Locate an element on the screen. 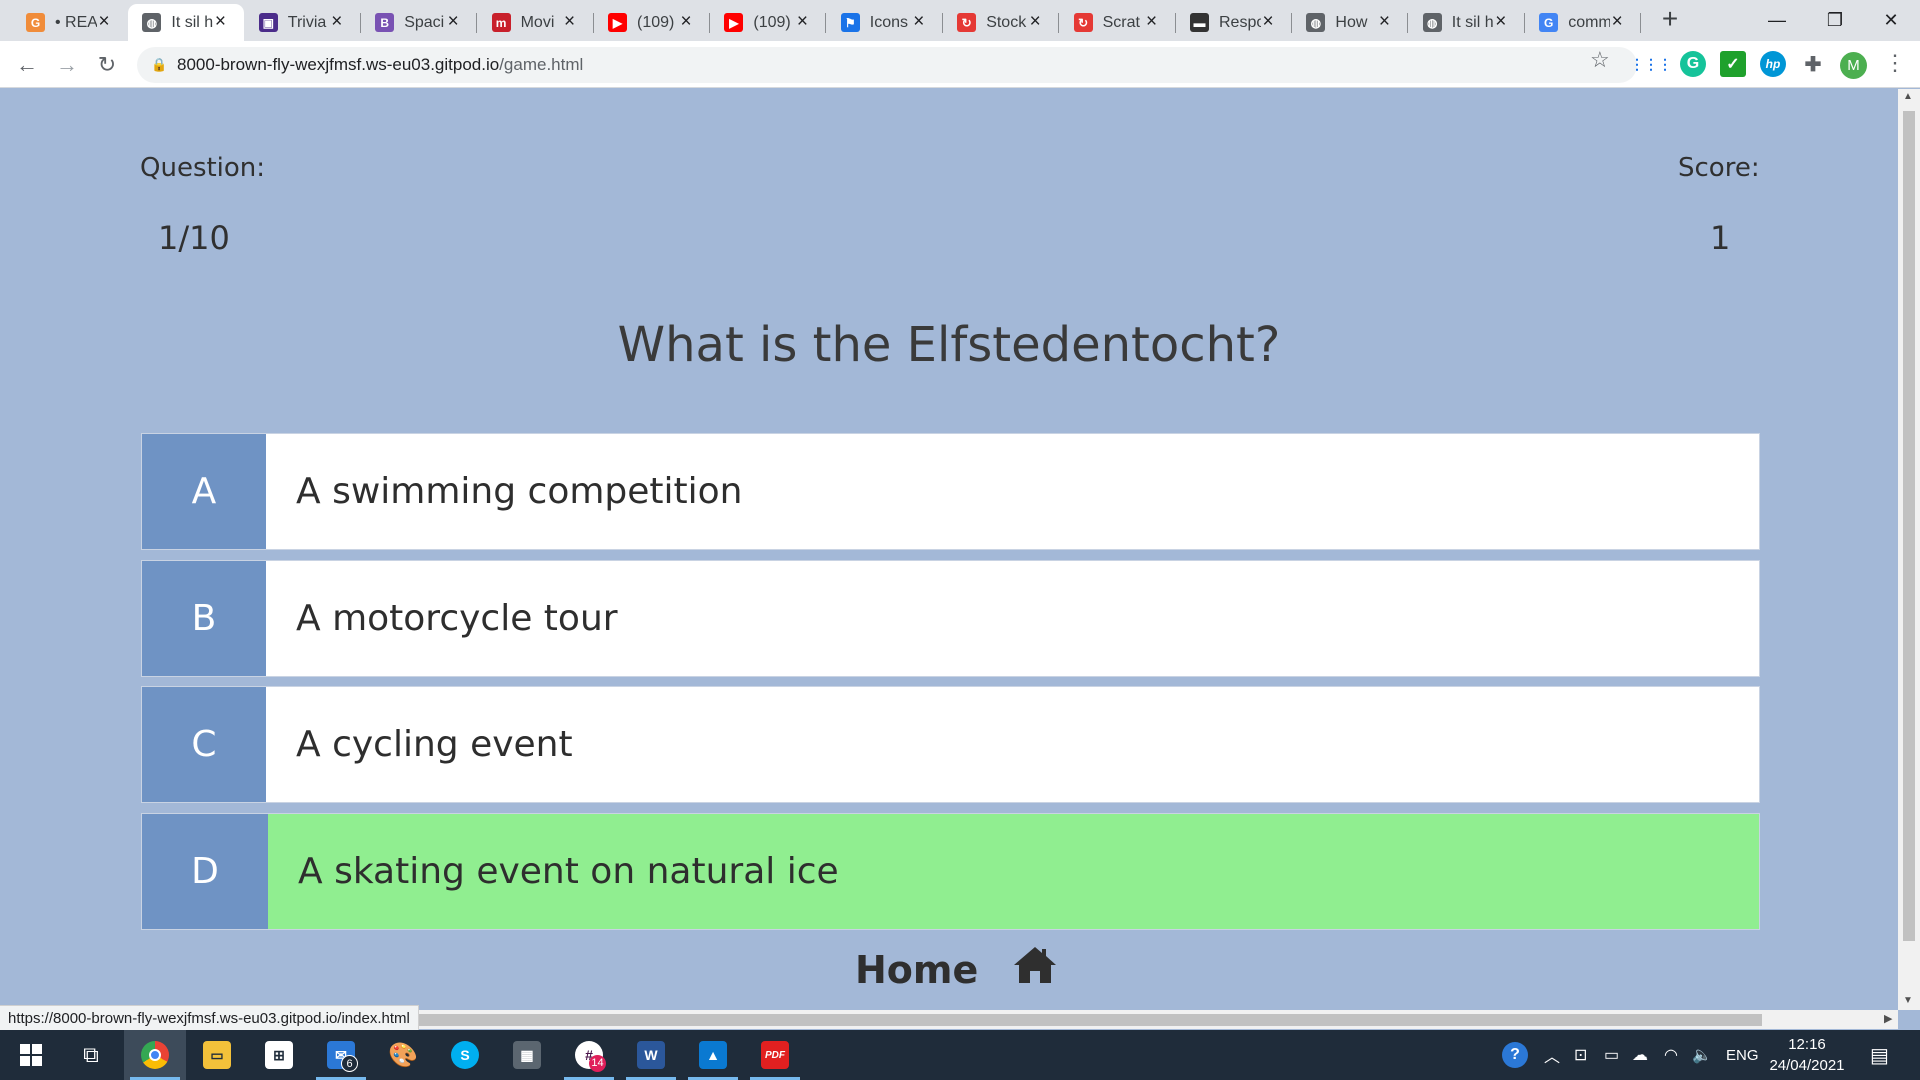 This screenshot has height=1080, width=1920. taskbar-slack: # 14 is located at coordinates (589, 1055).